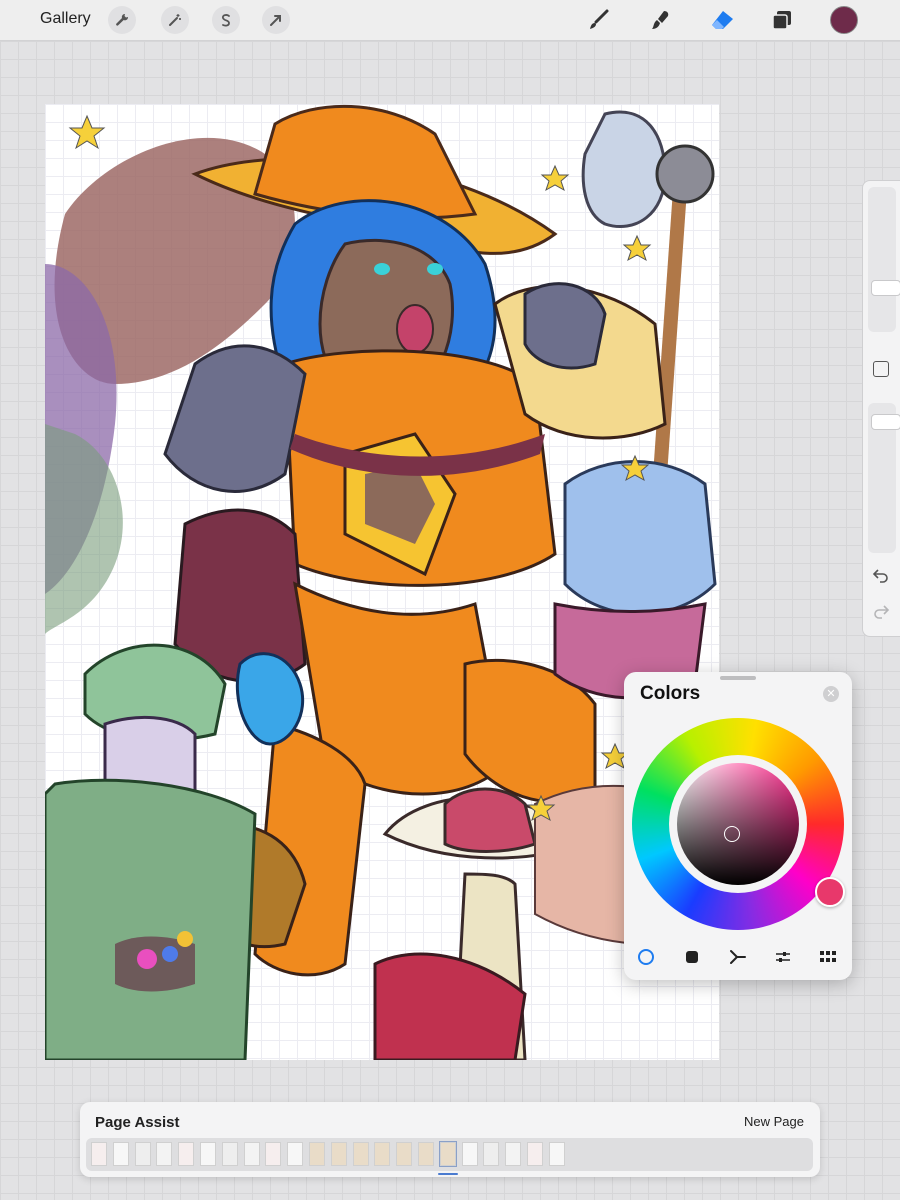  Describe the element at coordinates (448, 1174) in the screenshot. I see `selected-page-indicator` at that location.